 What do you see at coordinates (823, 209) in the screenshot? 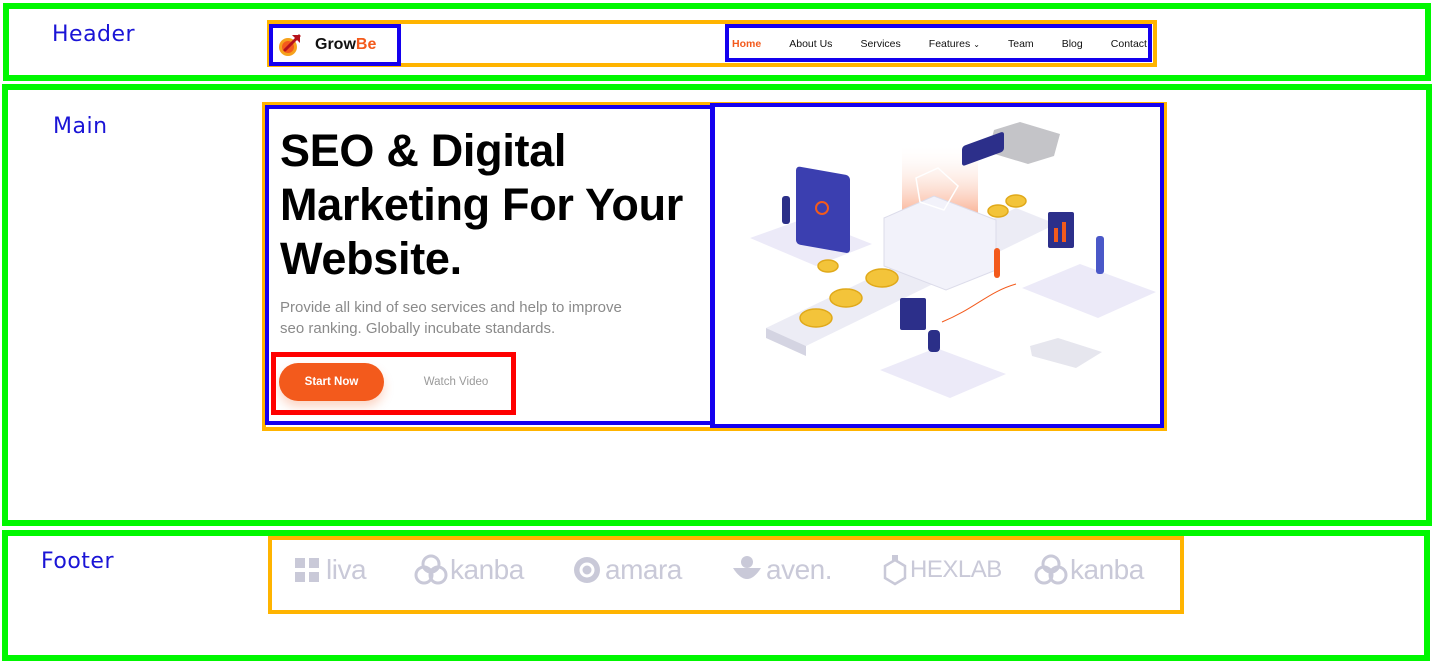
I see `chart-panel-left` at bounding box center [823, 209].